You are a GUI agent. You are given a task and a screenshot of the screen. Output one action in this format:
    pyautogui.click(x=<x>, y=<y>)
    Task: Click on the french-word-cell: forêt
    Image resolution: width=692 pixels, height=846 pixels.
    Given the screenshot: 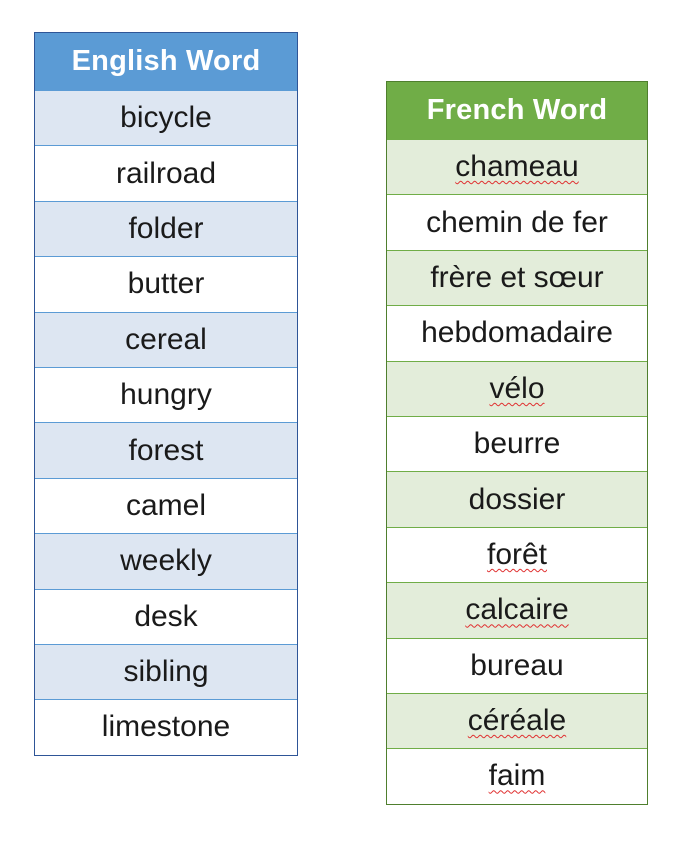 What is the action you would take?
    pyautogui.click(x=517, y=554)
    